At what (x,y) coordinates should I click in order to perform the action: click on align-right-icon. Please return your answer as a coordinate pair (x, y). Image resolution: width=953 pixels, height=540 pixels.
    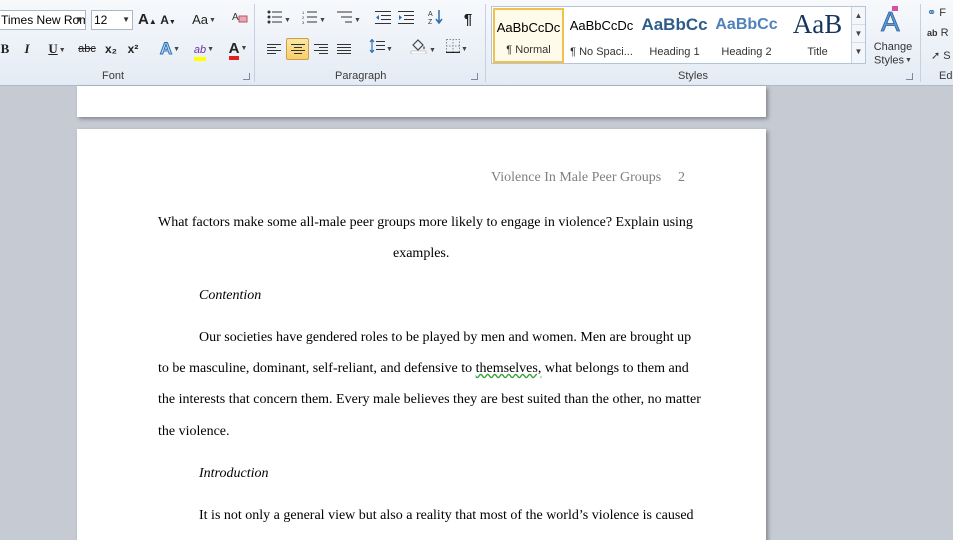
    Looking at the image, I should click on (321, 50).